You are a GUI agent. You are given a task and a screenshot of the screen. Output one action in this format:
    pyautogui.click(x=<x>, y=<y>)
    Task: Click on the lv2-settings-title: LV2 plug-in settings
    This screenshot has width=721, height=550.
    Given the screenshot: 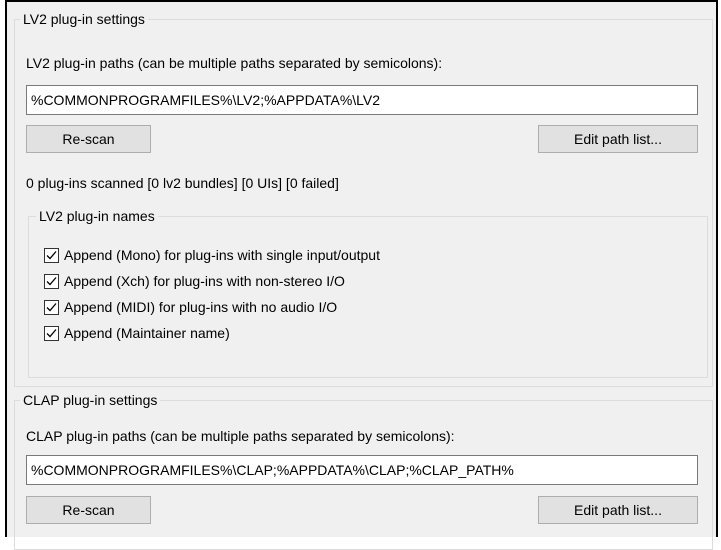 What is the action you would take?
    pyautogui.click(x=84, y=19)
    